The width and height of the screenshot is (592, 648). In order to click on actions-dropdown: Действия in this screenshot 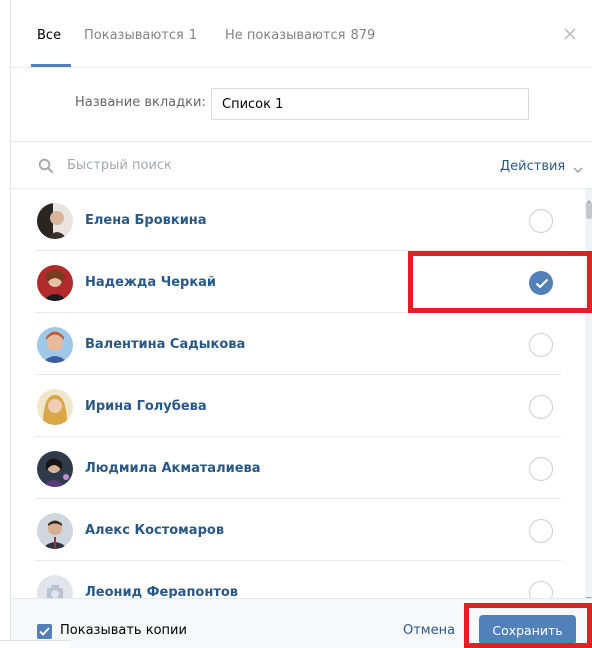, I will do `click(541, 166)`.